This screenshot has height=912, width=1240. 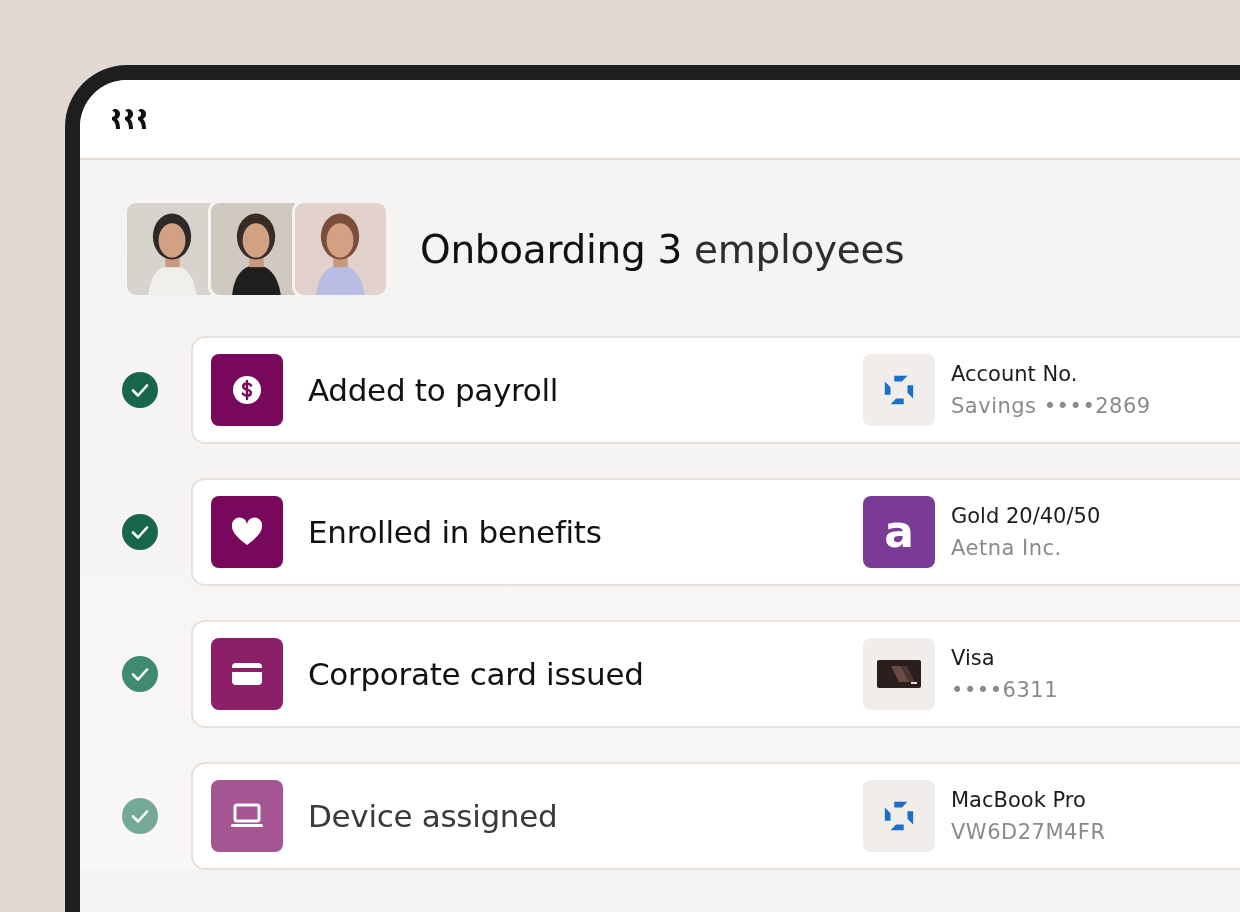 I want to click on detail-title: Visa, so click(x=973, y=658).